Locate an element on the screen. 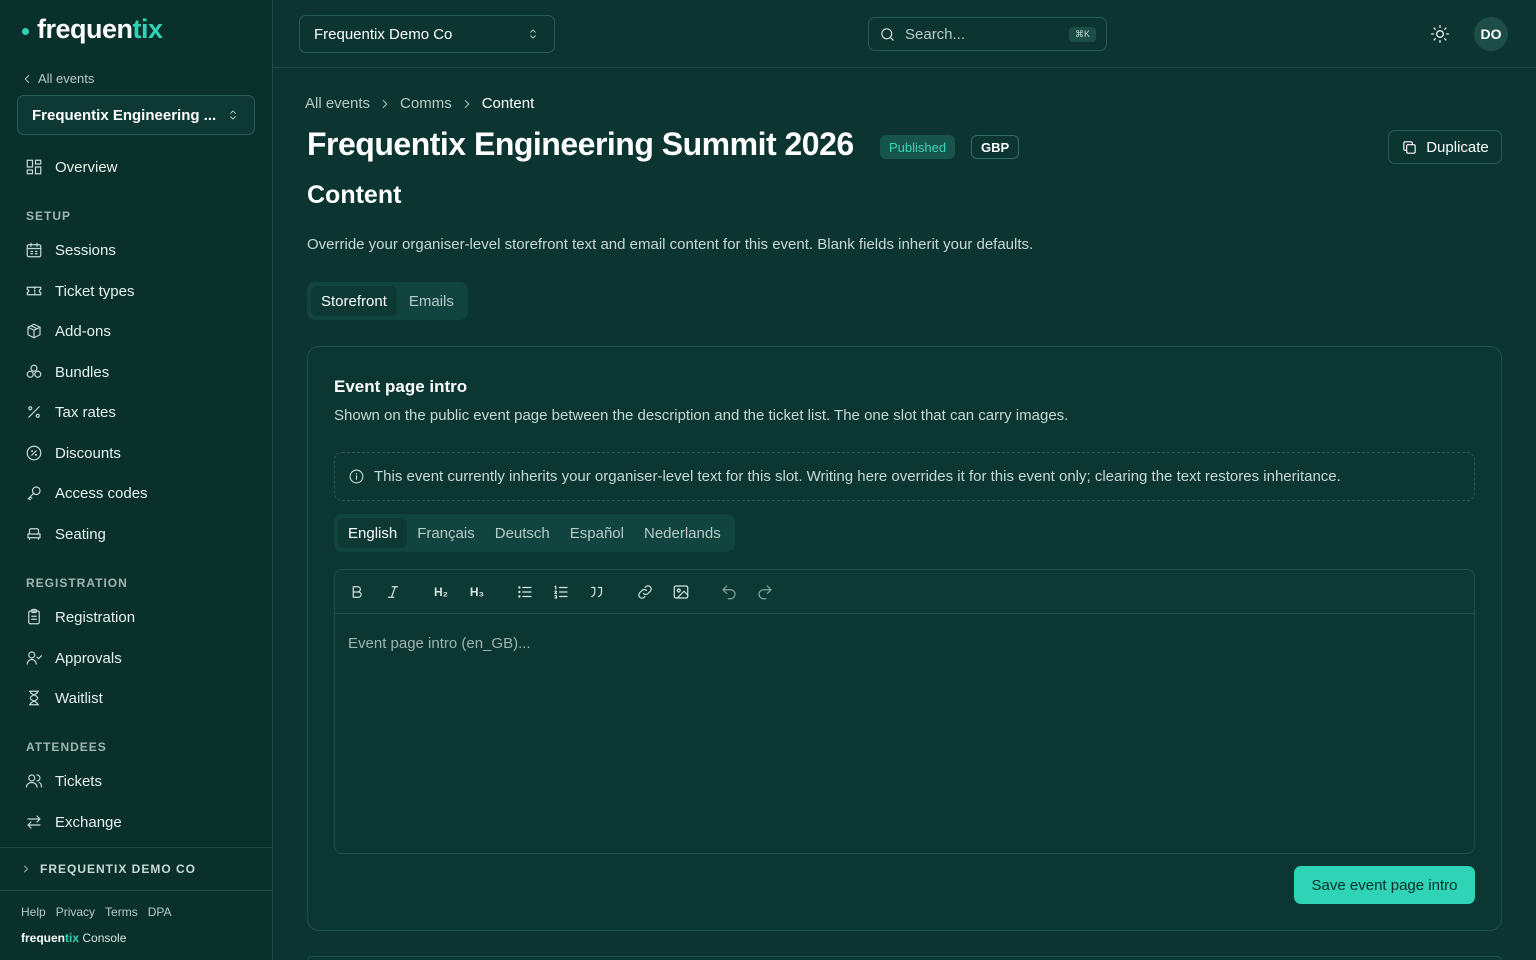 The width and height of the screenshot is (1536, 960). sidebar-item-overview: Overview is located at coordinates (71, 167).